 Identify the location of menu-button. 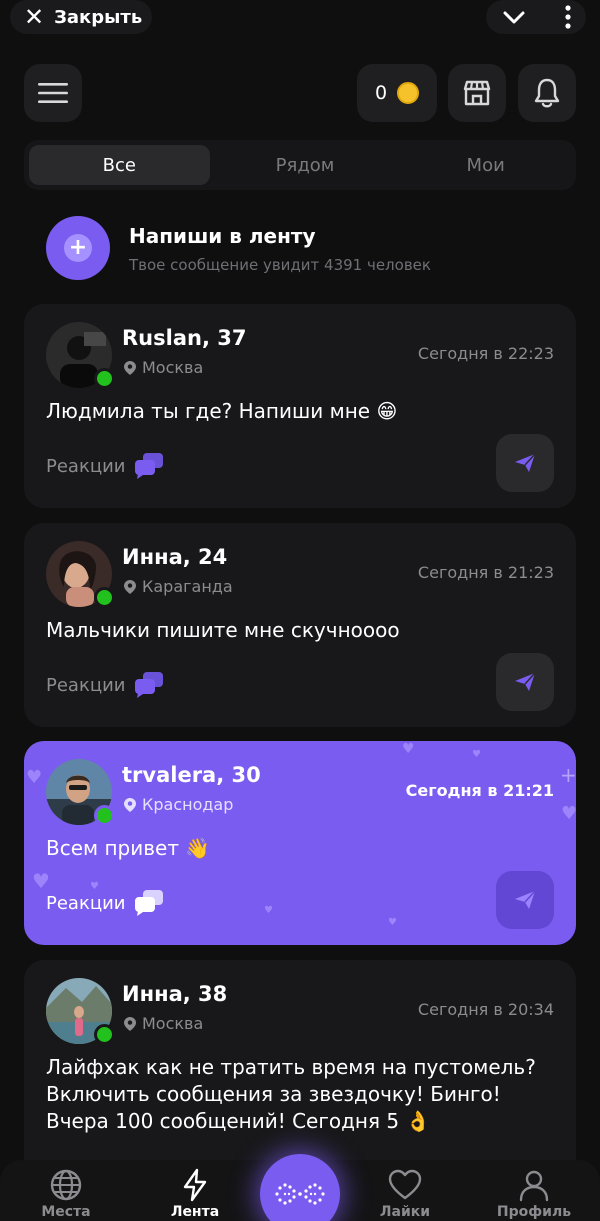
(53, 93).